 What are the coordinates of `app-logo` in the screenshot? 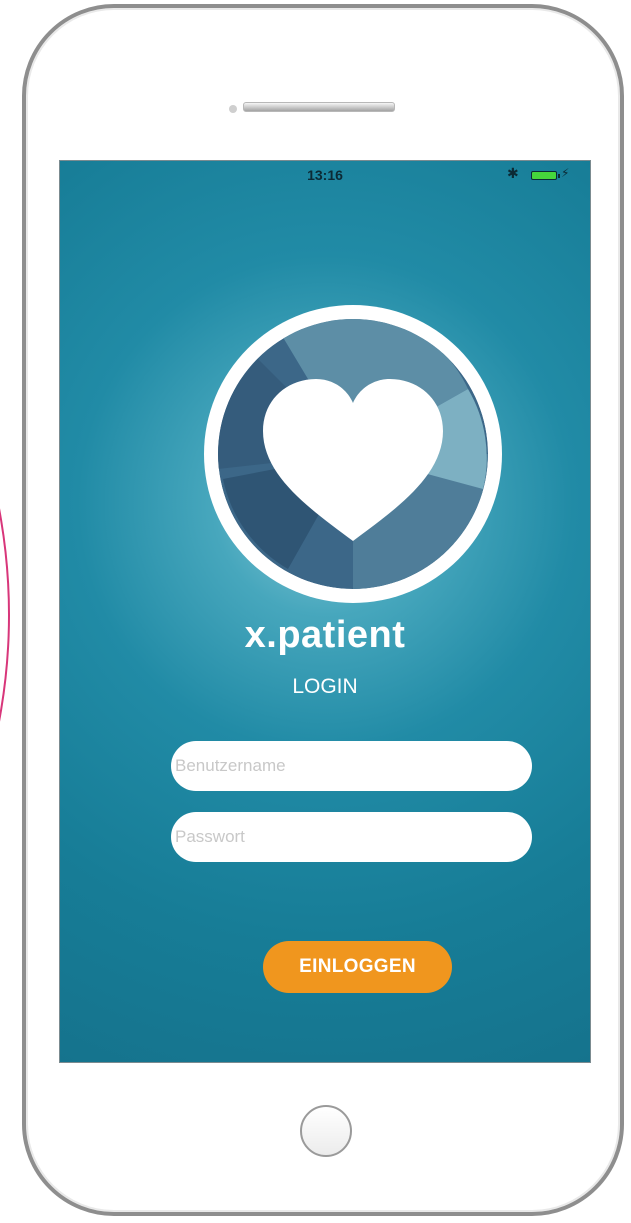 It's located at (353, 454).